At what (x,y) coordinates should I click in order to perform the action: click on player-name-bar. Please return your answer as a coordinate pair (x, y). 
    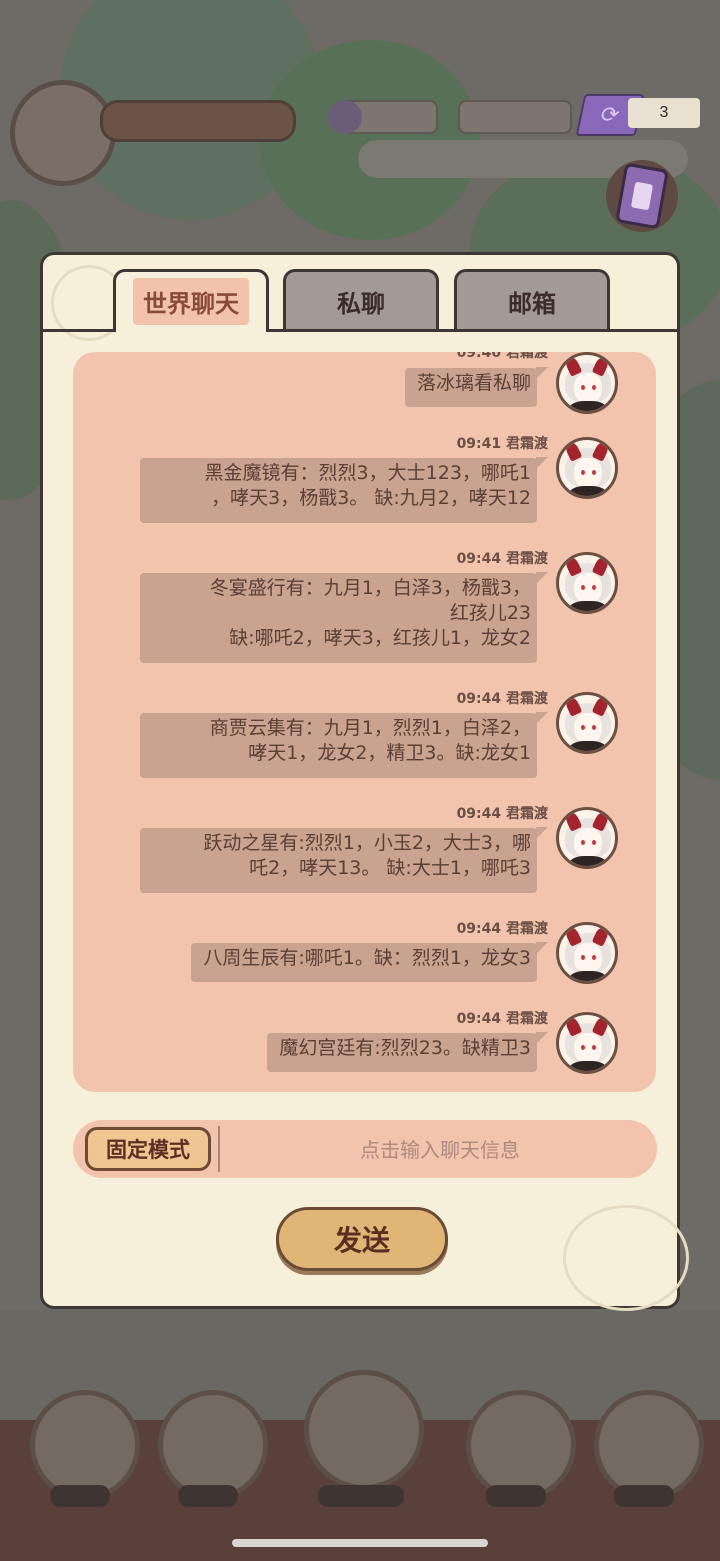
    Looking at the image, I should click on (198, 121).